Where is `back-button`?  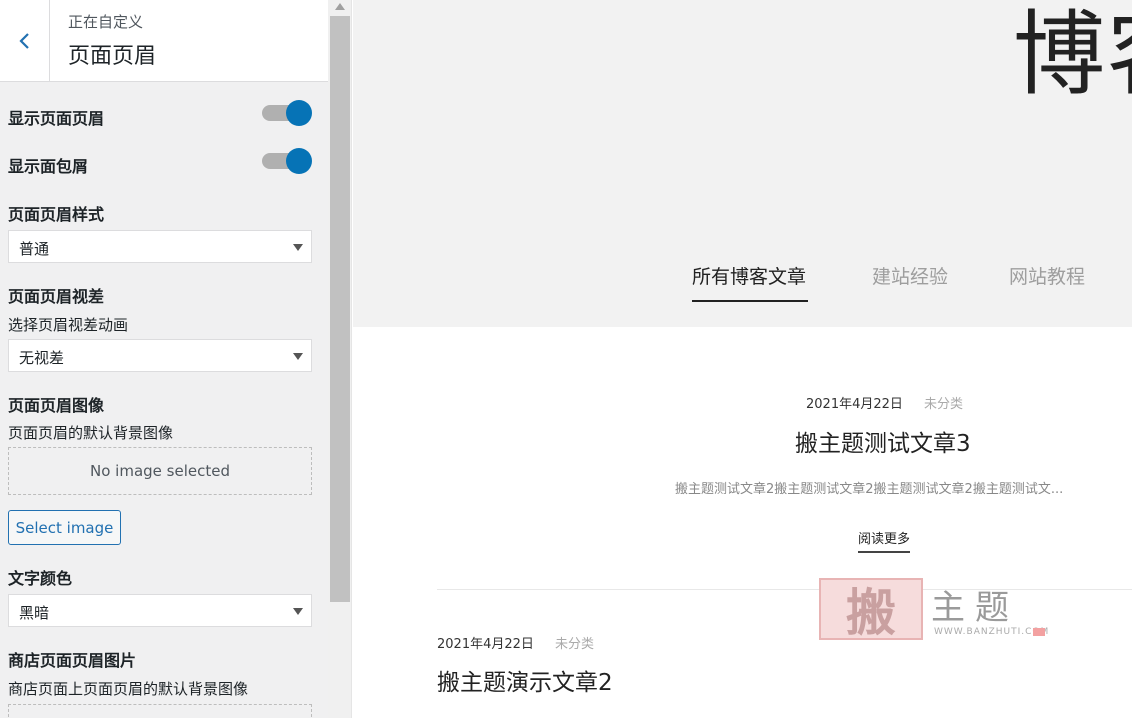 back-button is located at coordinates (25, 41).